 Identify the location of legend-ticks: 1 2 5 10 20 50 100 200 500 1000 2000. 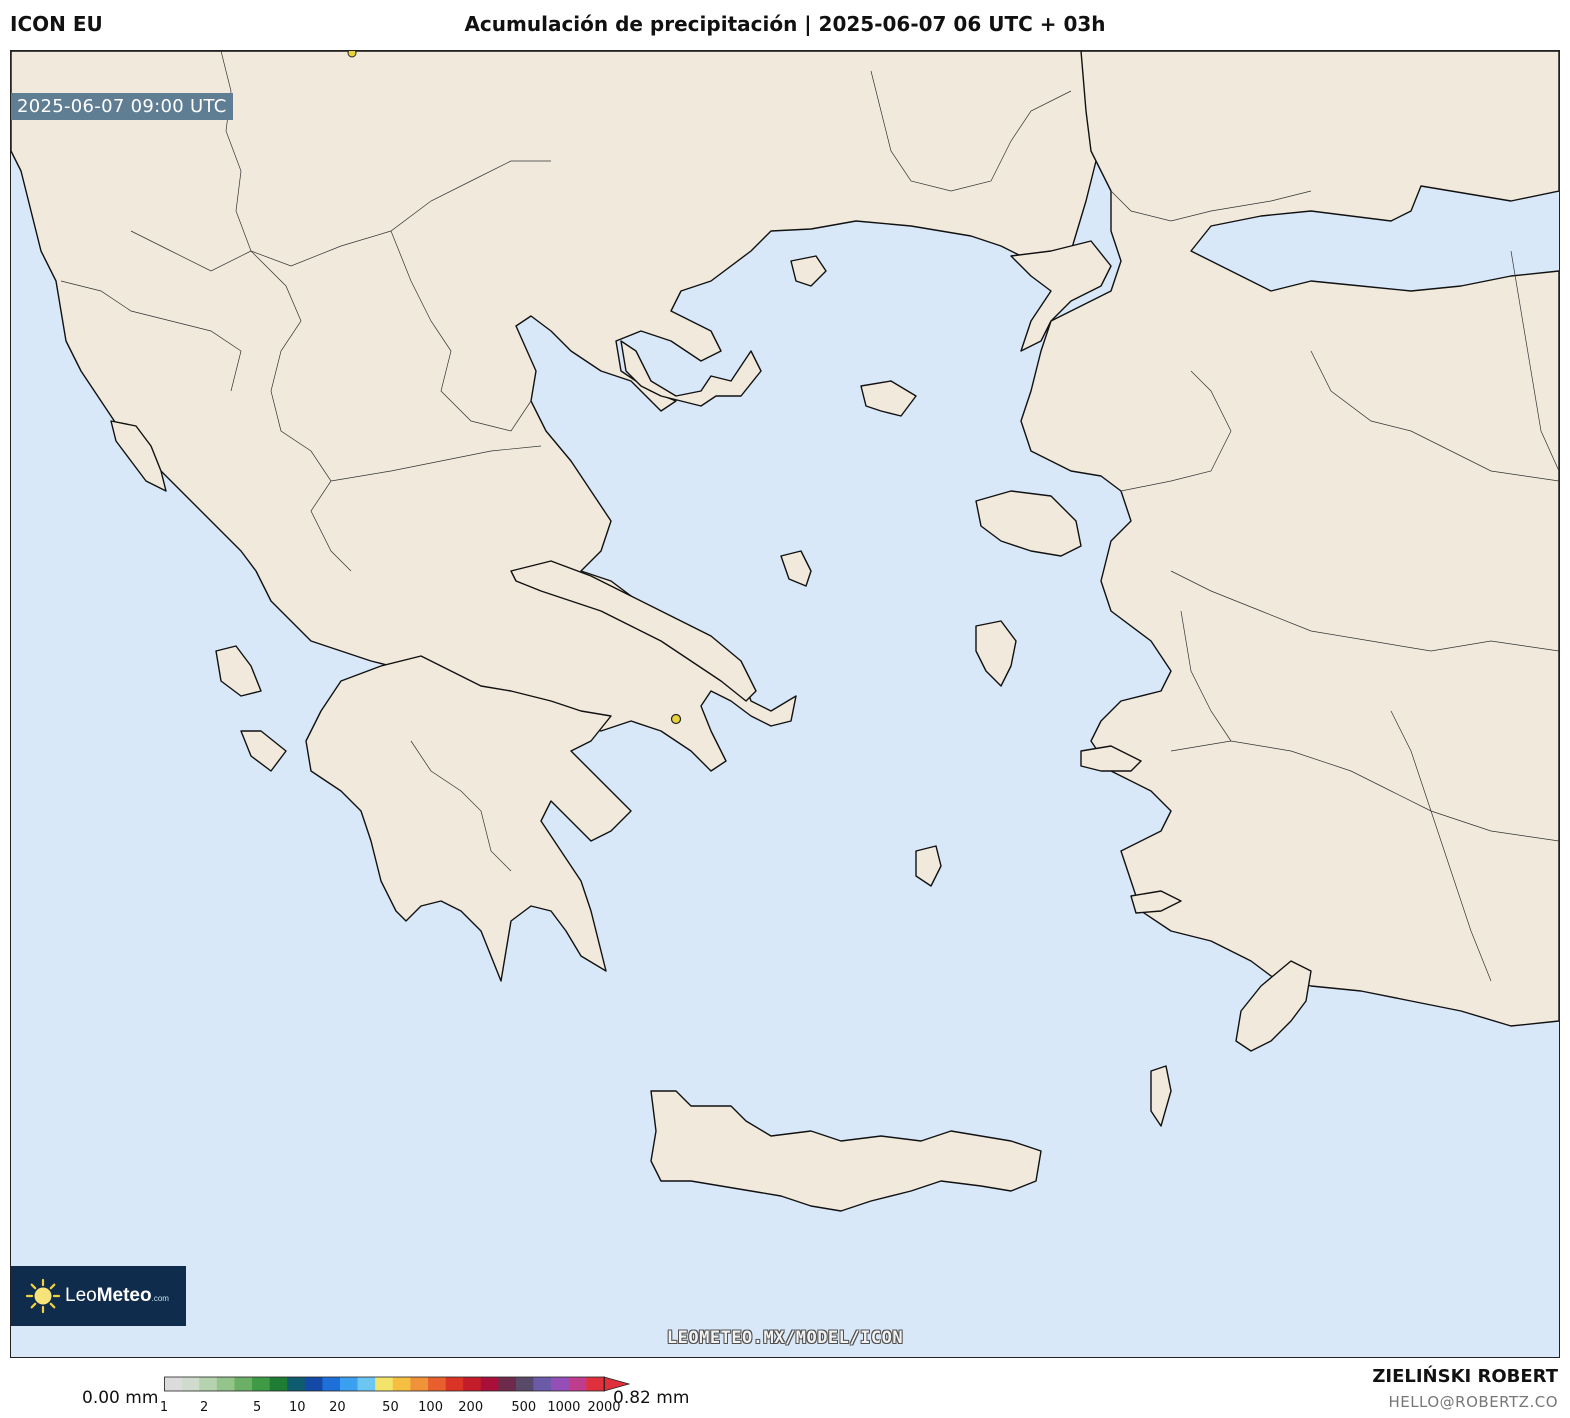
(392, 1409).